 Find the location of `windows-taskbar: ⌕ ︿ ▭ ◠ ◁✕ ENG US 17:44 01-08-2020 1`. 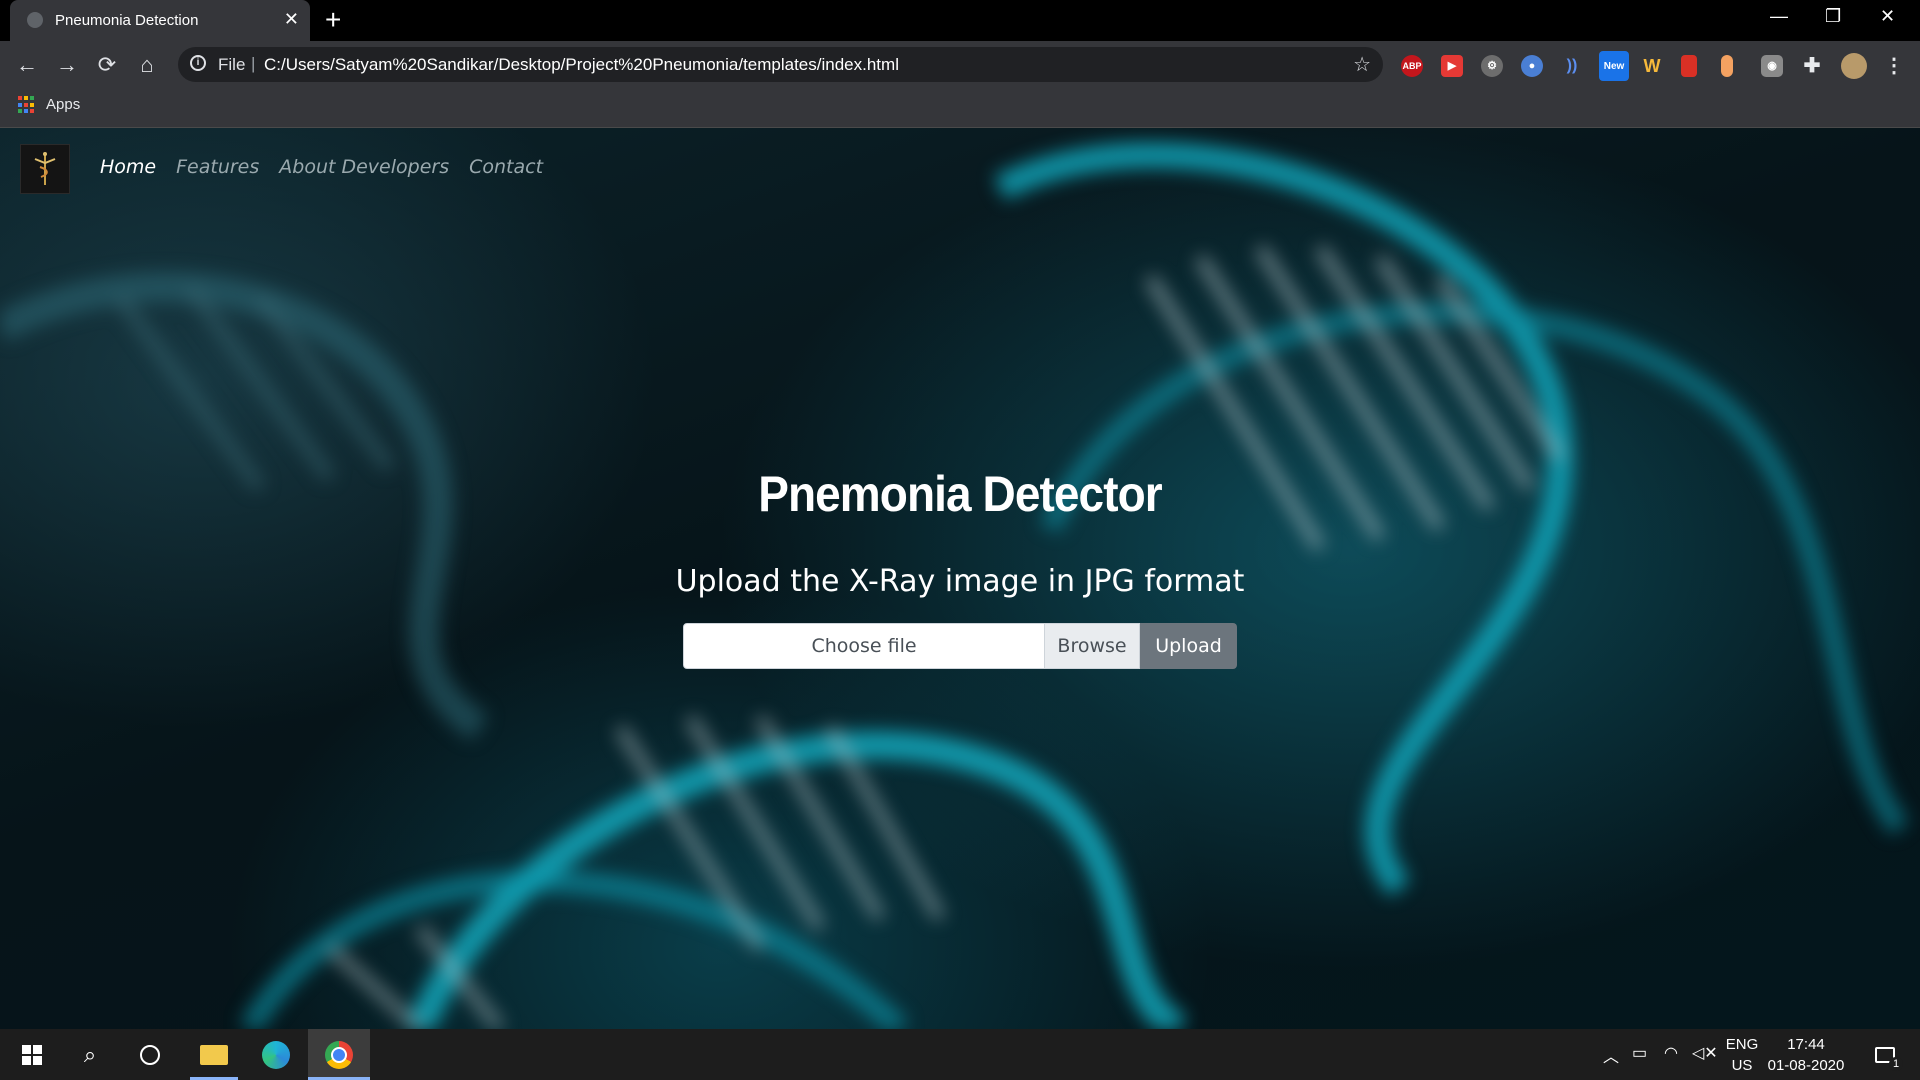

windows-taskbar: ⌕ ︿ ▭ ◠ ◁✕ ENG US 17:44 01-08-2020 1 is located at coordinates (960, 1054).